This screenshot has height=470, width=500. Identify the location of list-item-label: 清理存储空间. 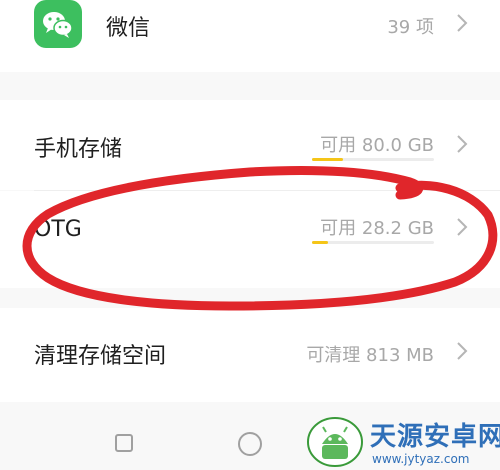
(100, 356).